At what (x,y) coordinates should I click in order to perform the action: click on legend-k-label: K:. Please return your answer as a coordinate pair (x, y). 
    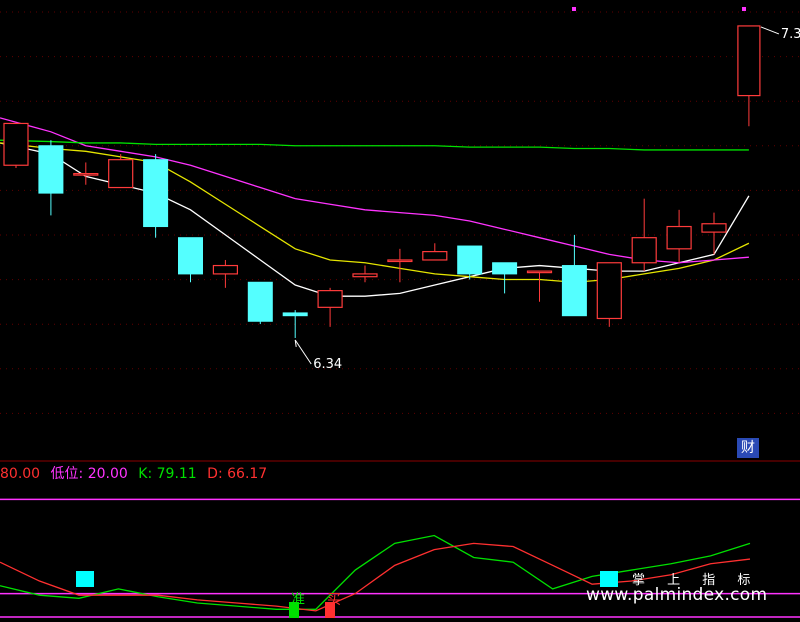
    Looking at the image, I should click on (145, 474).